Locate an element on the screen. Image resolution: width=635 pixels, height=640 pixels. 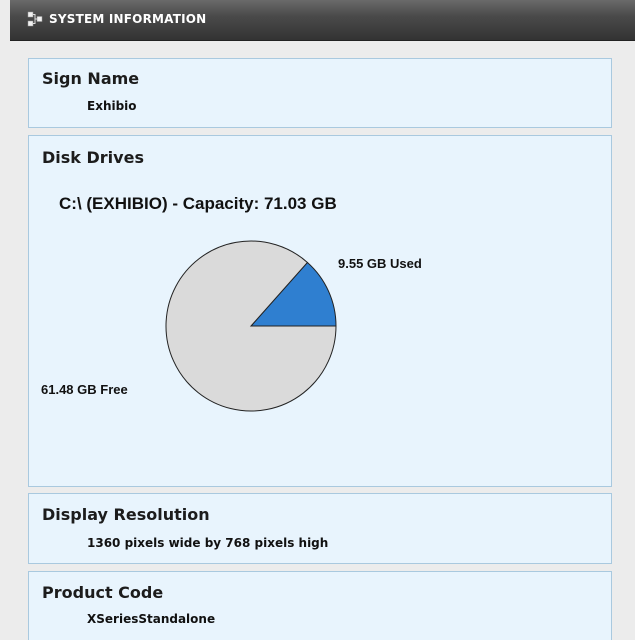
sign-name-heading: Sign Name is located at coordinates (91, 78).